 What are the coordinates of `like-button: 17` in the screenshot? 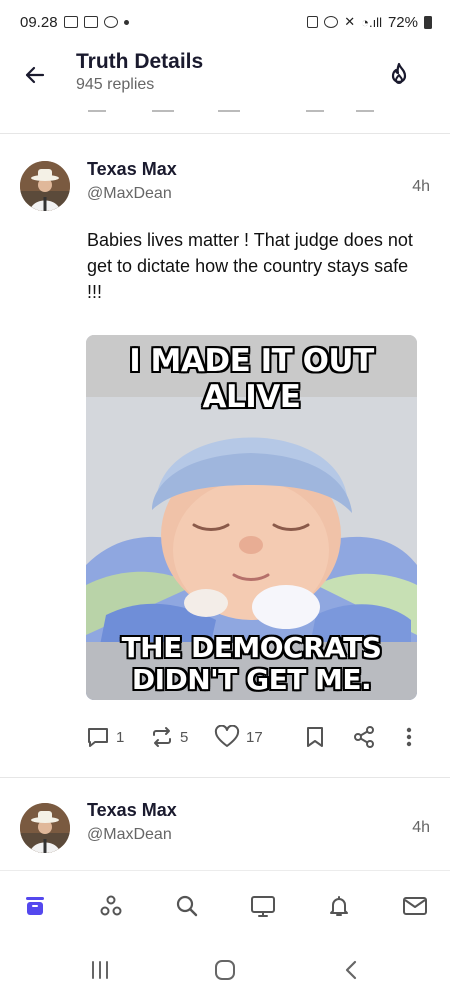 It's located at (238, 737).